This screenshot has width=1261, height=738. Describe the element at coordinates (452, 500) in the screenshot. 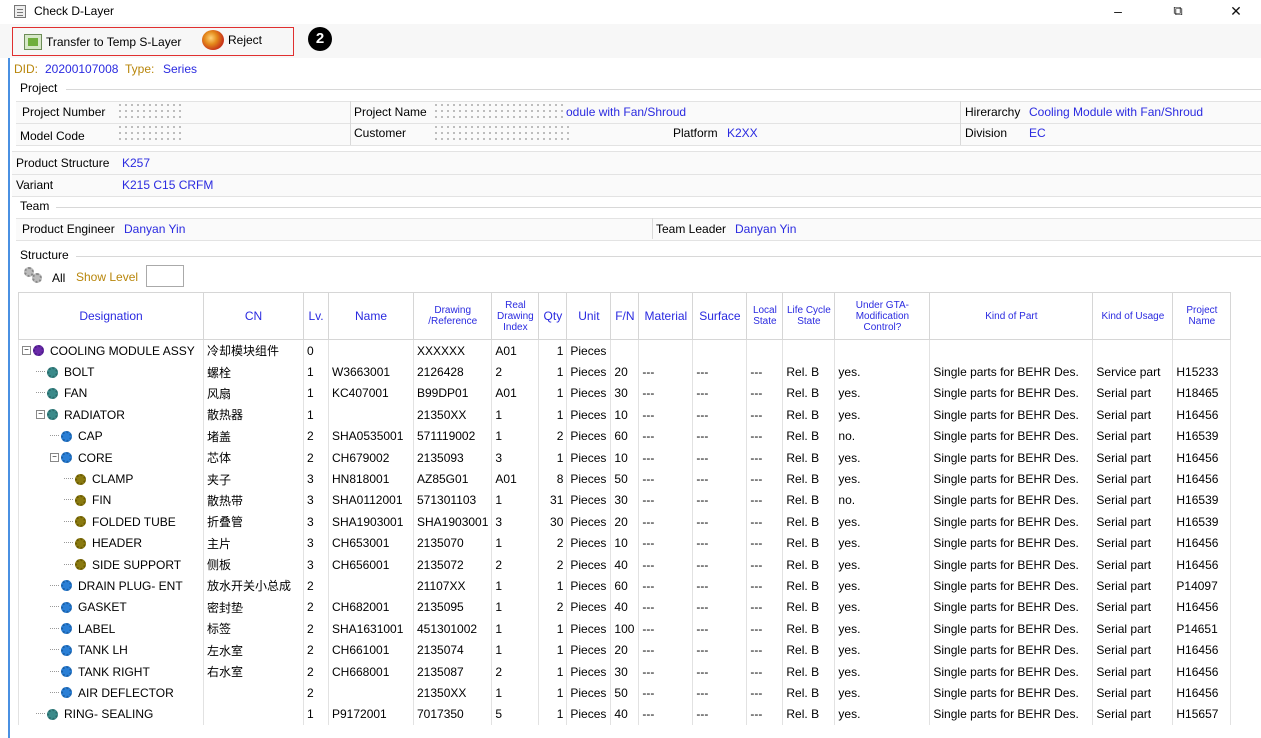

I see `table-cell-drawing: 571301103` at that location.